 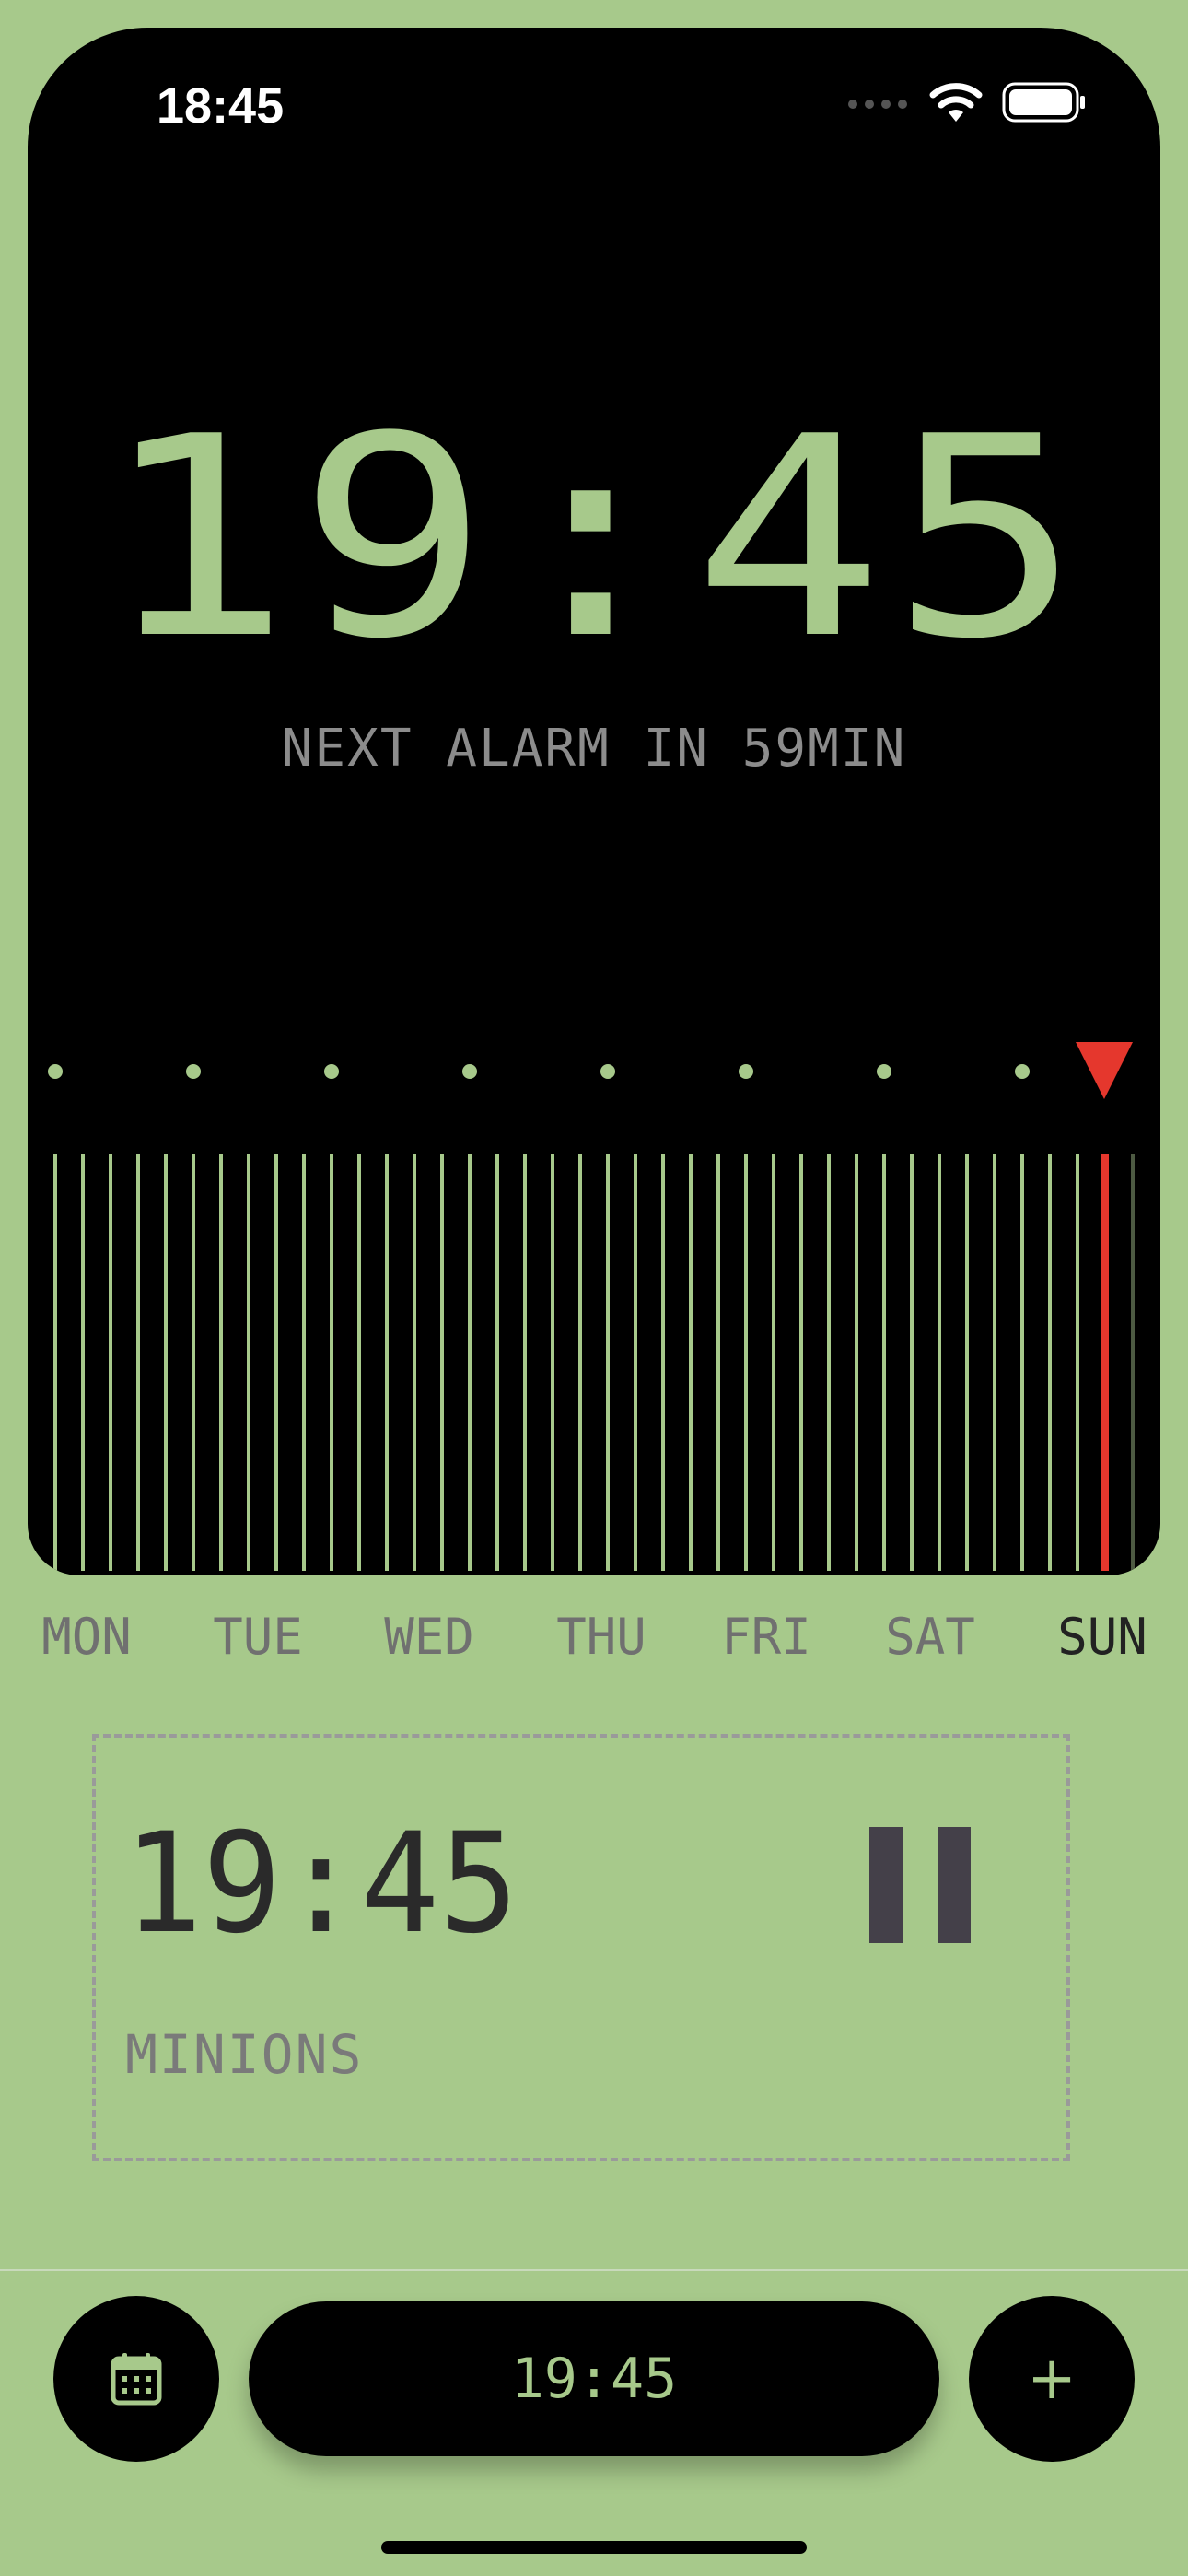 What do you see at coordinates (877, 104) in the screenshot?
I see `cellular-signal-icon` at bounding box center [877, 104].